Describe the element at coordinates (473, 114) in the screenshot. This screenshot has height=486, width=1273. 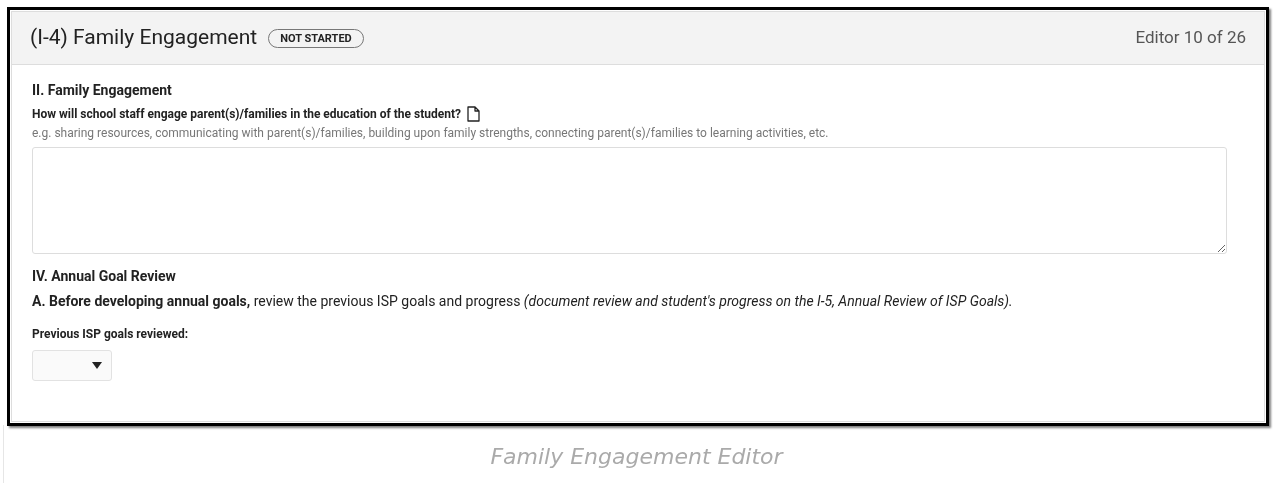
I see `document-icon` at that location.